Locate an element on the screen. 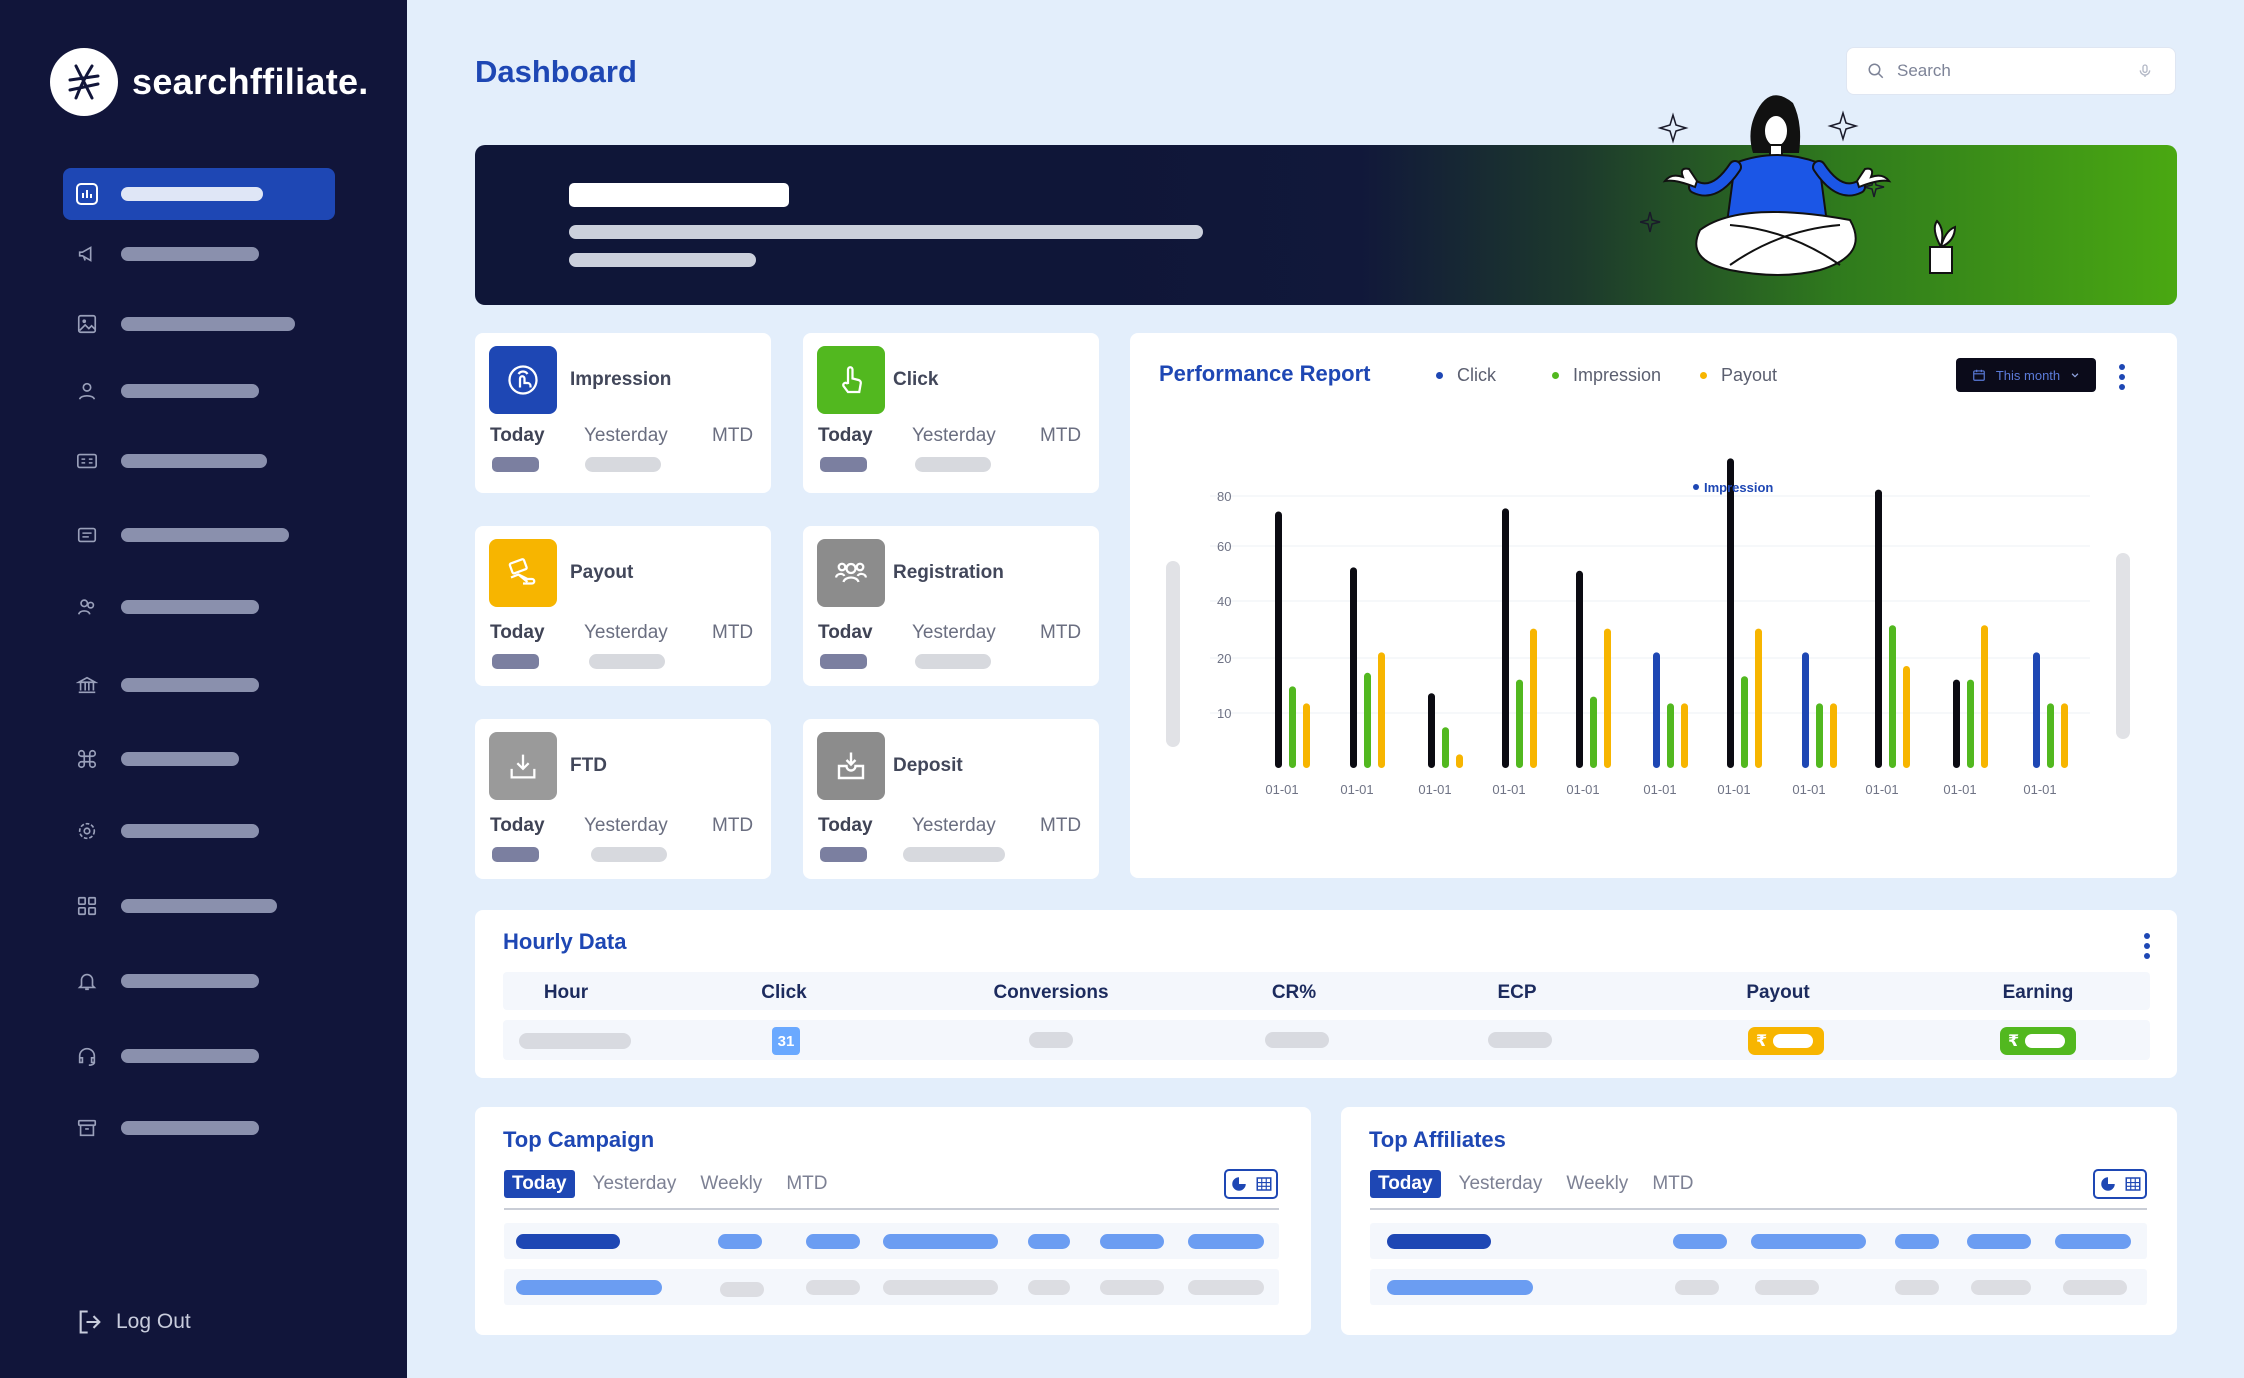 The height and width of the screenshot is (1378, 2244). column-header-hour: Hour is located at coordinates (566, 993).